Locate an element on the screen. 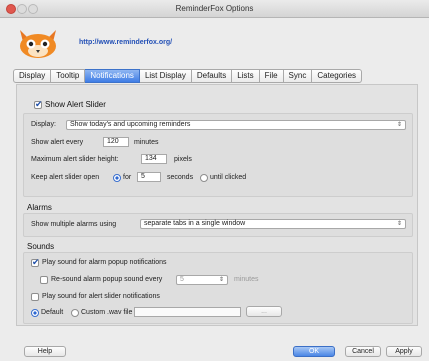  show-alert-slider-label: Show Alert Slider is located at coordinates (75, 104).